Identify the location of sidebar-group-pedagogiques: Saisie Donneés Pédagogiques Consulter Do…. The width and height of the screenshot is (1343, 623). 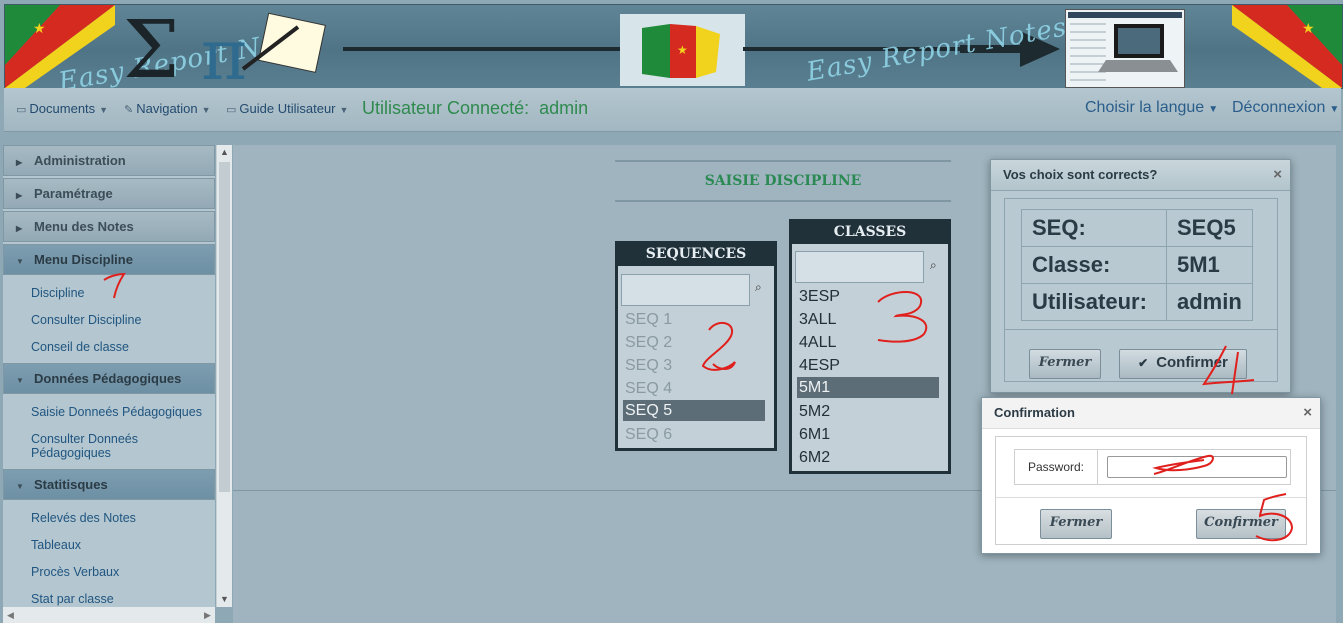
(109, 432).